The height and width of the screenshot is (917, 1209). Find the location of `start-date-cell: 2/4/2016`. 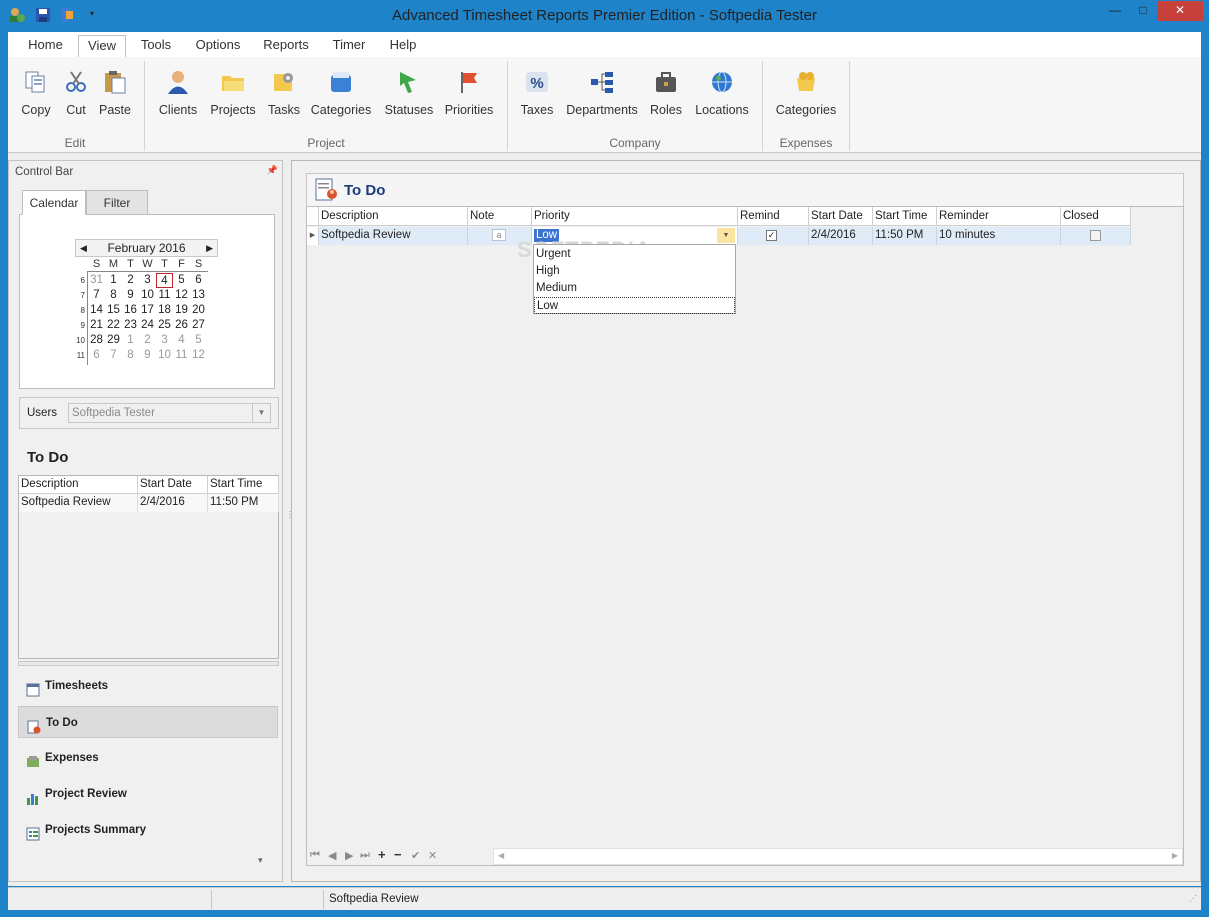

start-date-cell: 2/4/2016 is located at coordinates (841, 236).